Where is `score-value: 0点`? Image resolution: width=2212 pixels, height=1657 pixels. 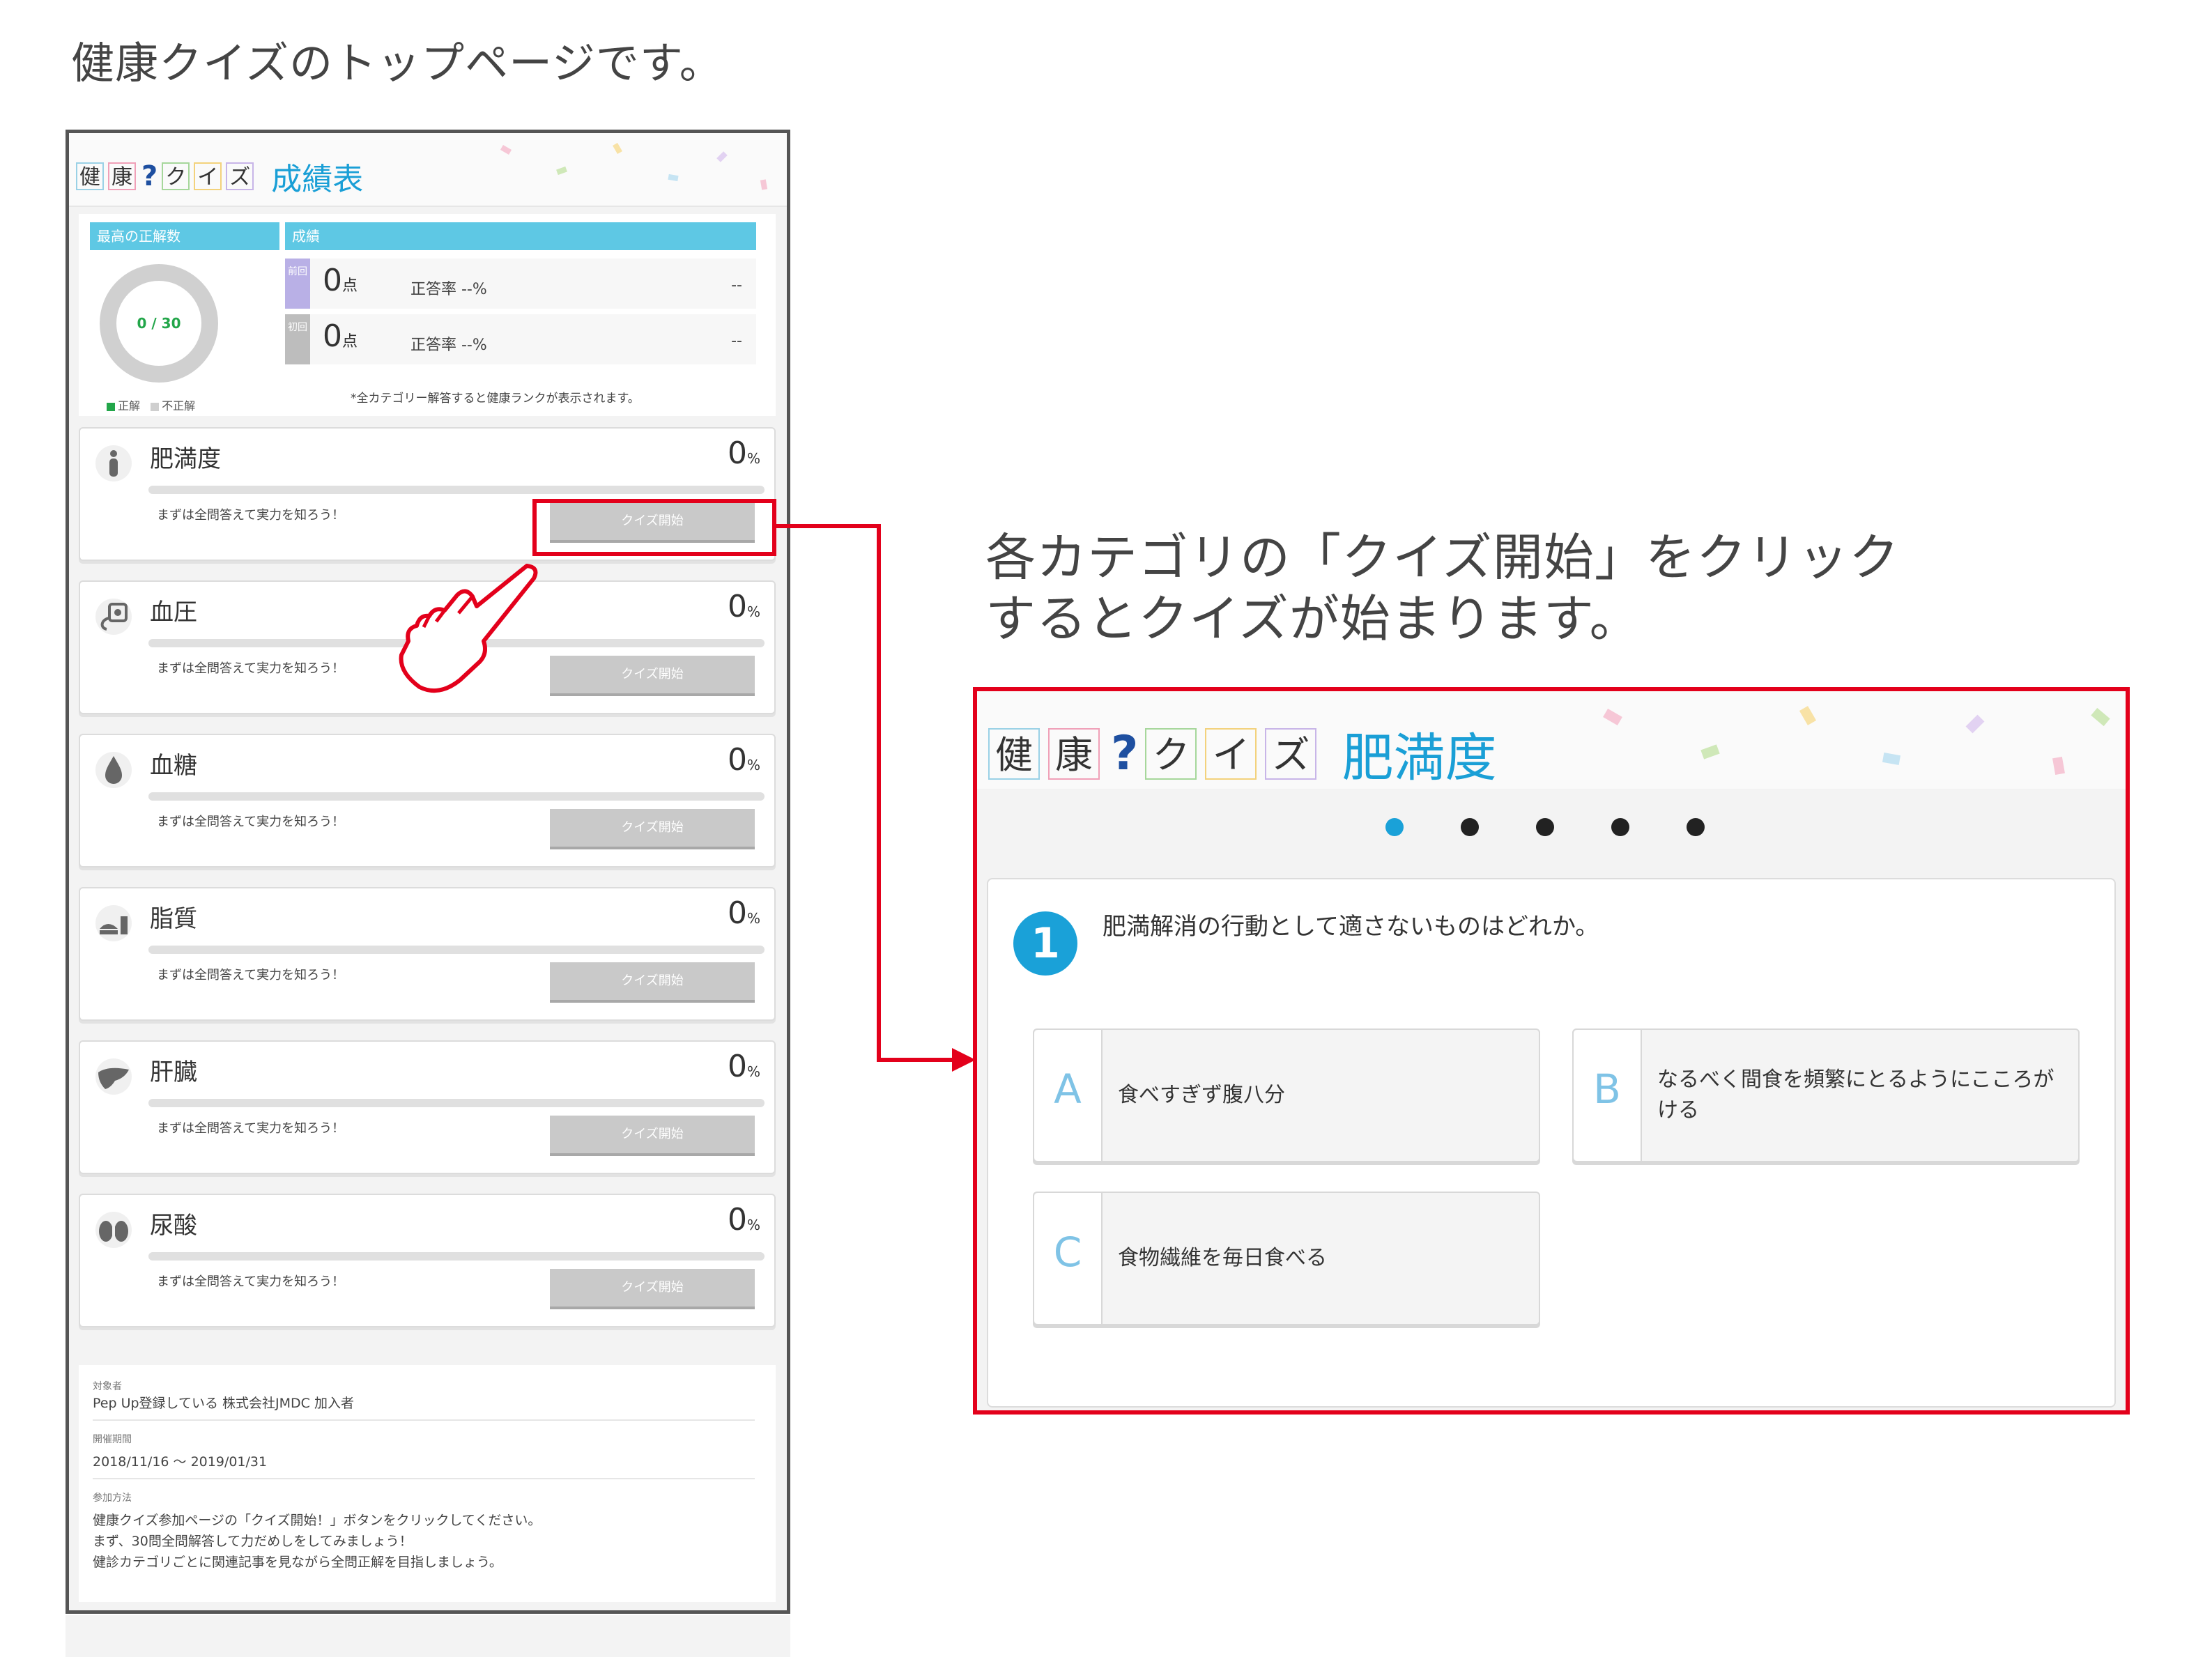 score-value: 0点 is located at coordinates (340, 280).